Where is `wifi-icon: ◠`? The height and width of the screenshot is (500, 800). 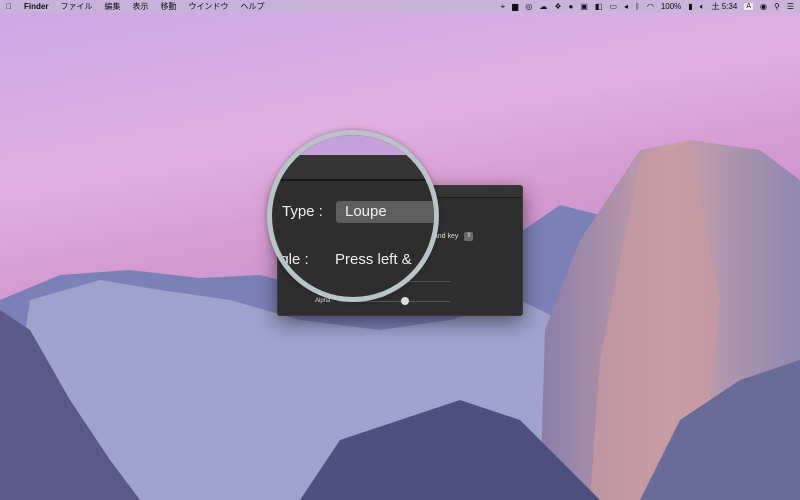 wifi-icon: ◠ is located at coordinates (650, 6).